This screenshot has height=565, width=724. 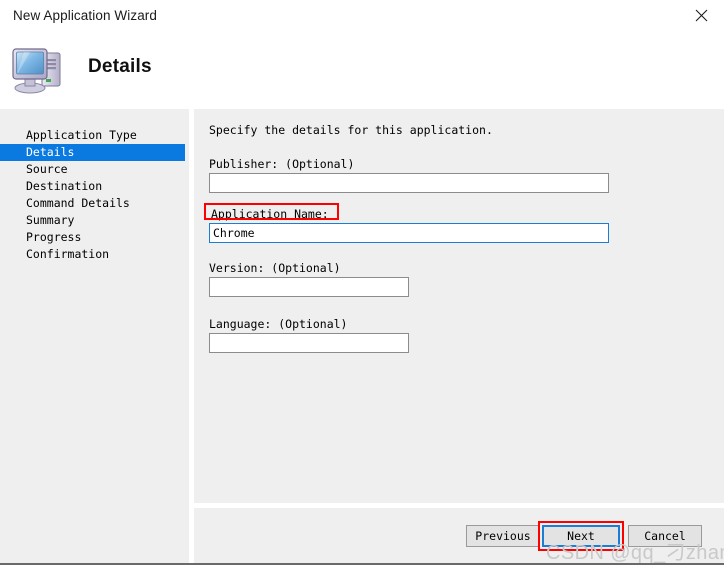 I want to click on computer-icon, so click(x=39, y=69).